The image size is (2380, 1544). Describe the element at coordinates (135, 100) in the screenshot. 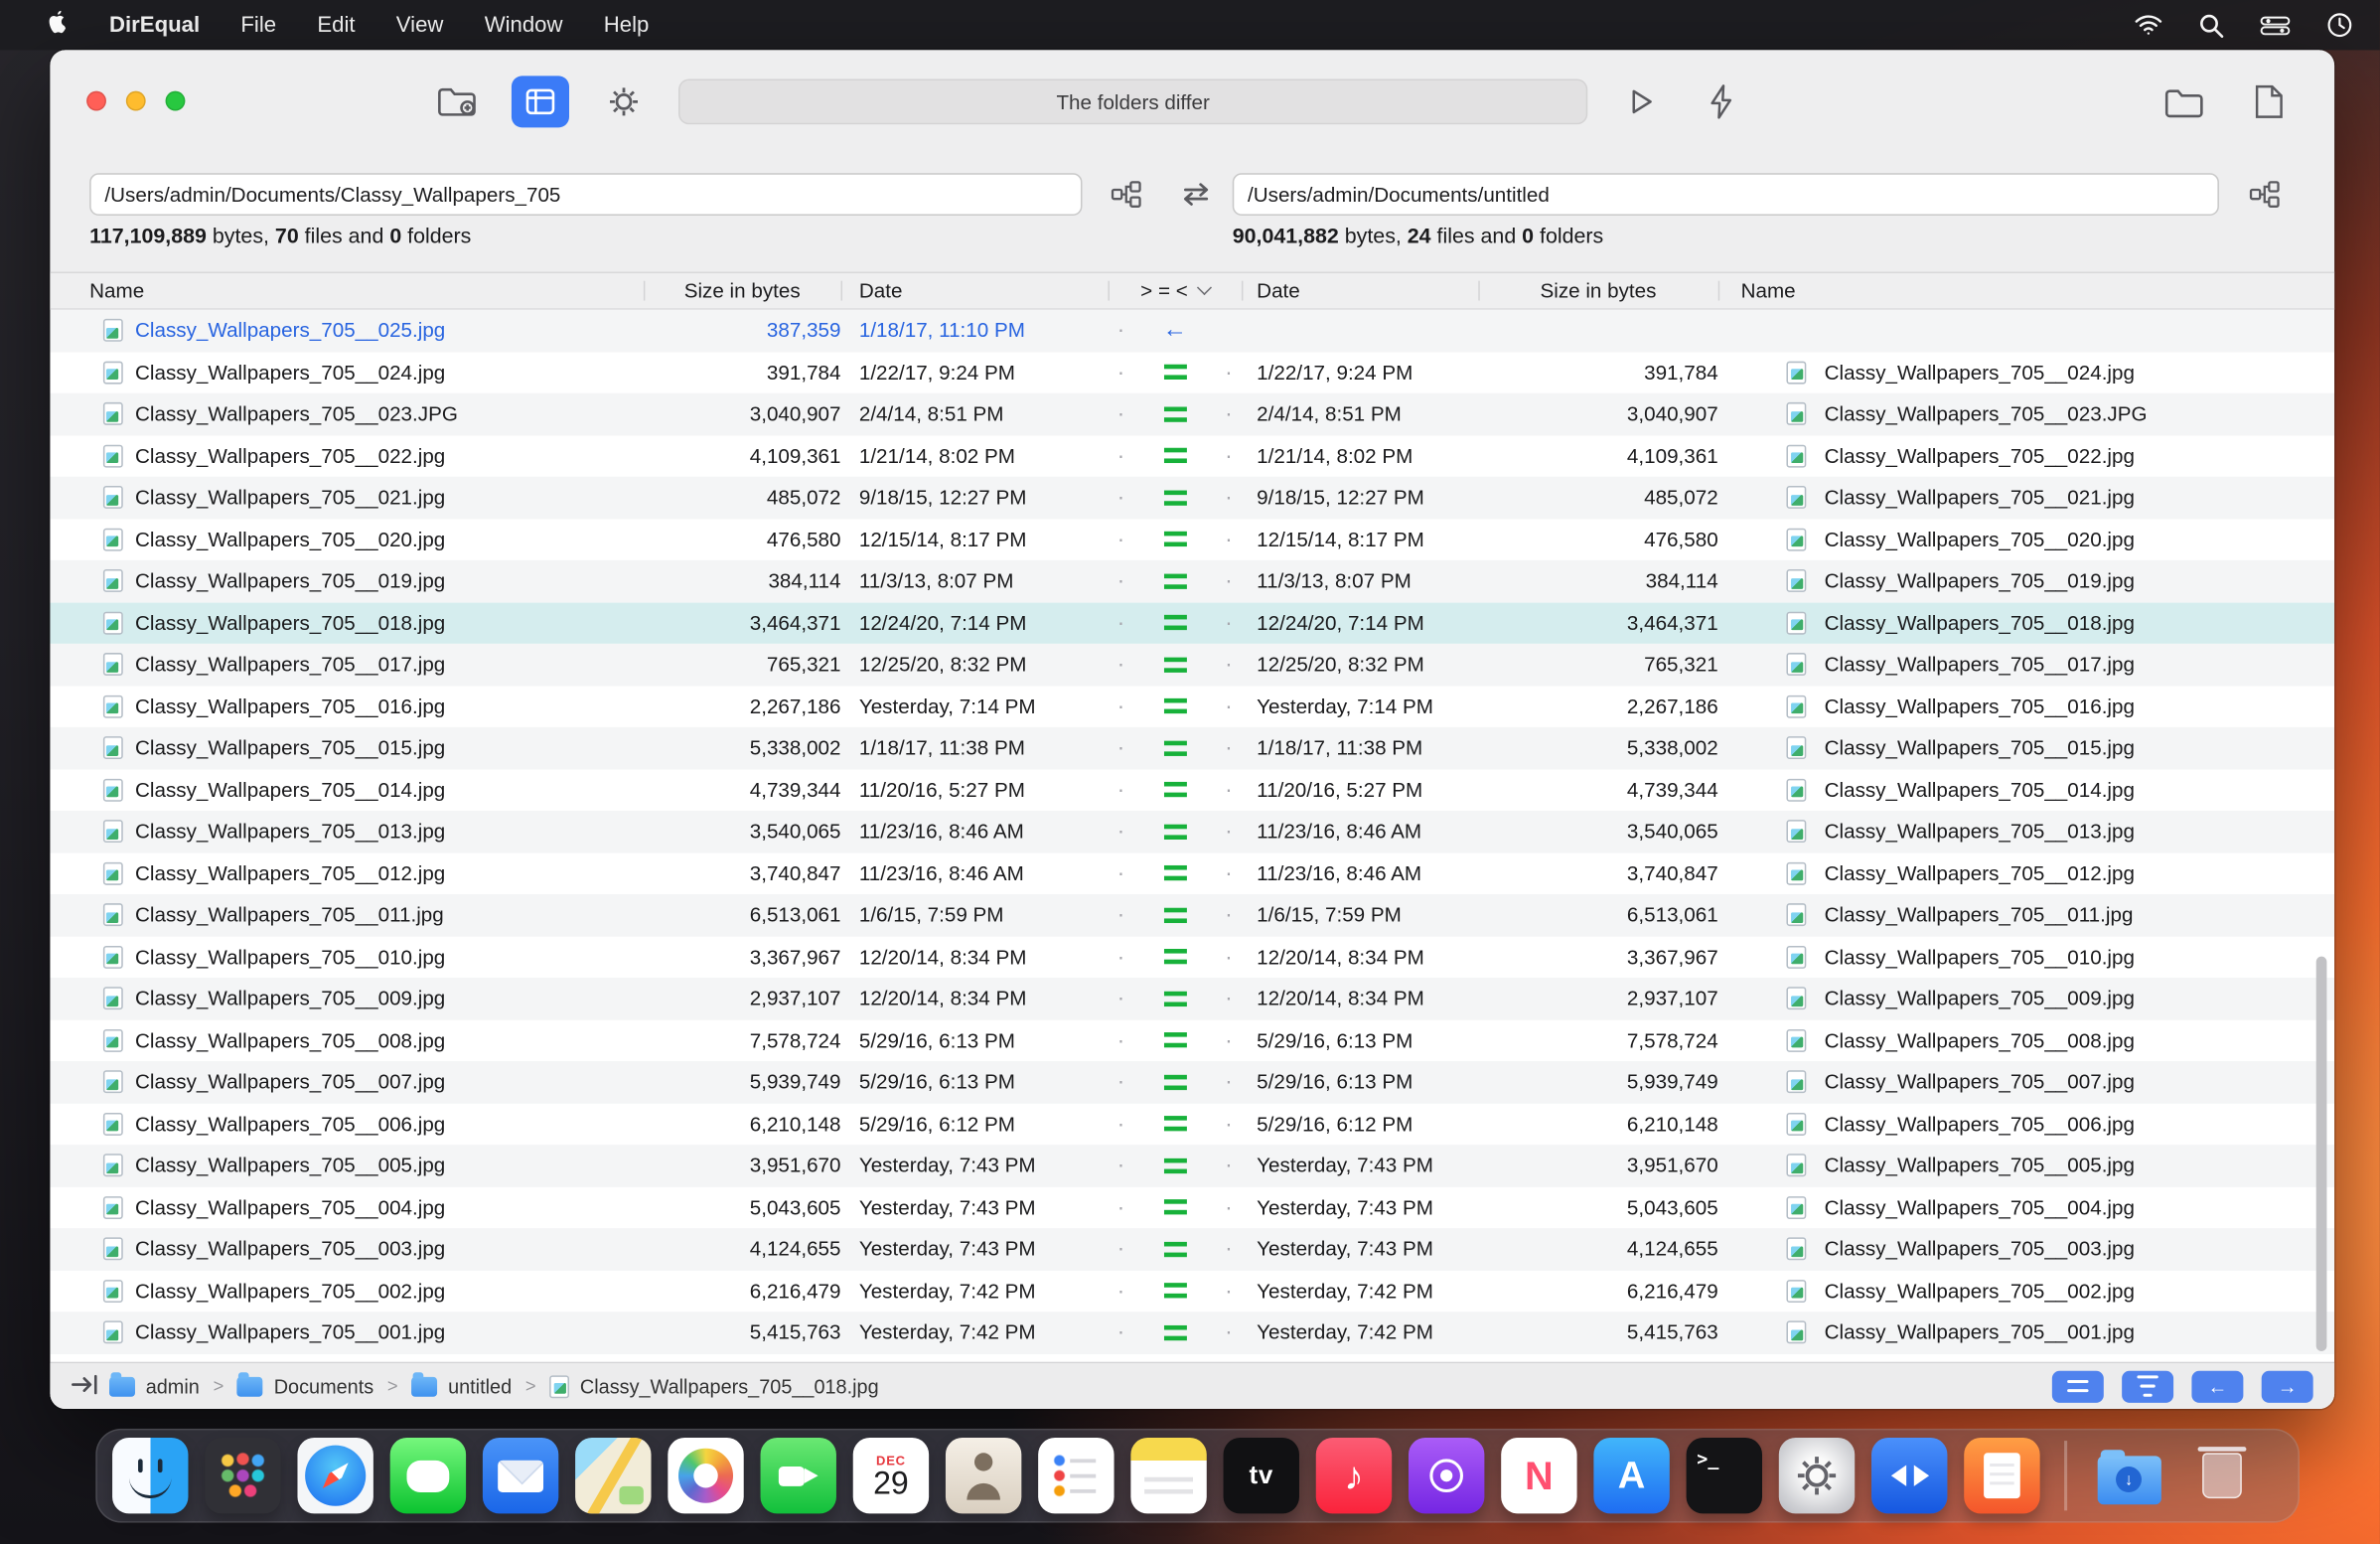

I see `minimize-button` at that location.